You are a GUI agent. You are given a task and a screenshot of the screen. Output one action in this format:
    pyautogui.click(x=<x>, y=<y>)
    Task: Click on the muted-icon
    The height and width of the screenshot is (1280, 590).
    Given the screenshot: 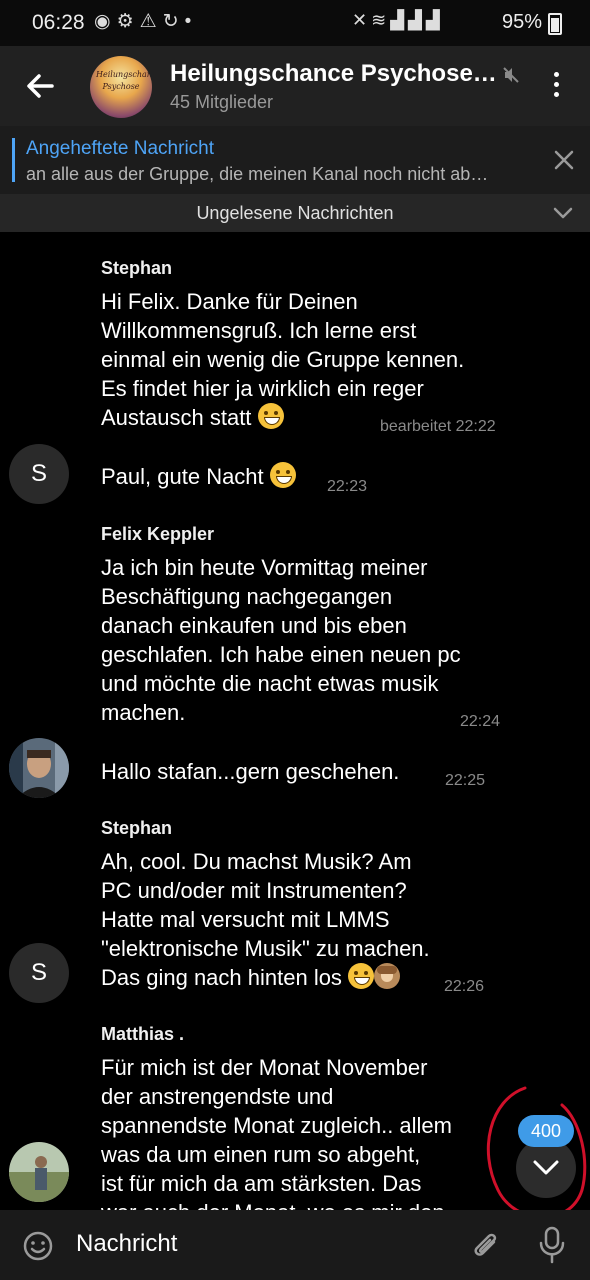 What is the action you would take?
    pyautogui.click(x=511, y=75)
    